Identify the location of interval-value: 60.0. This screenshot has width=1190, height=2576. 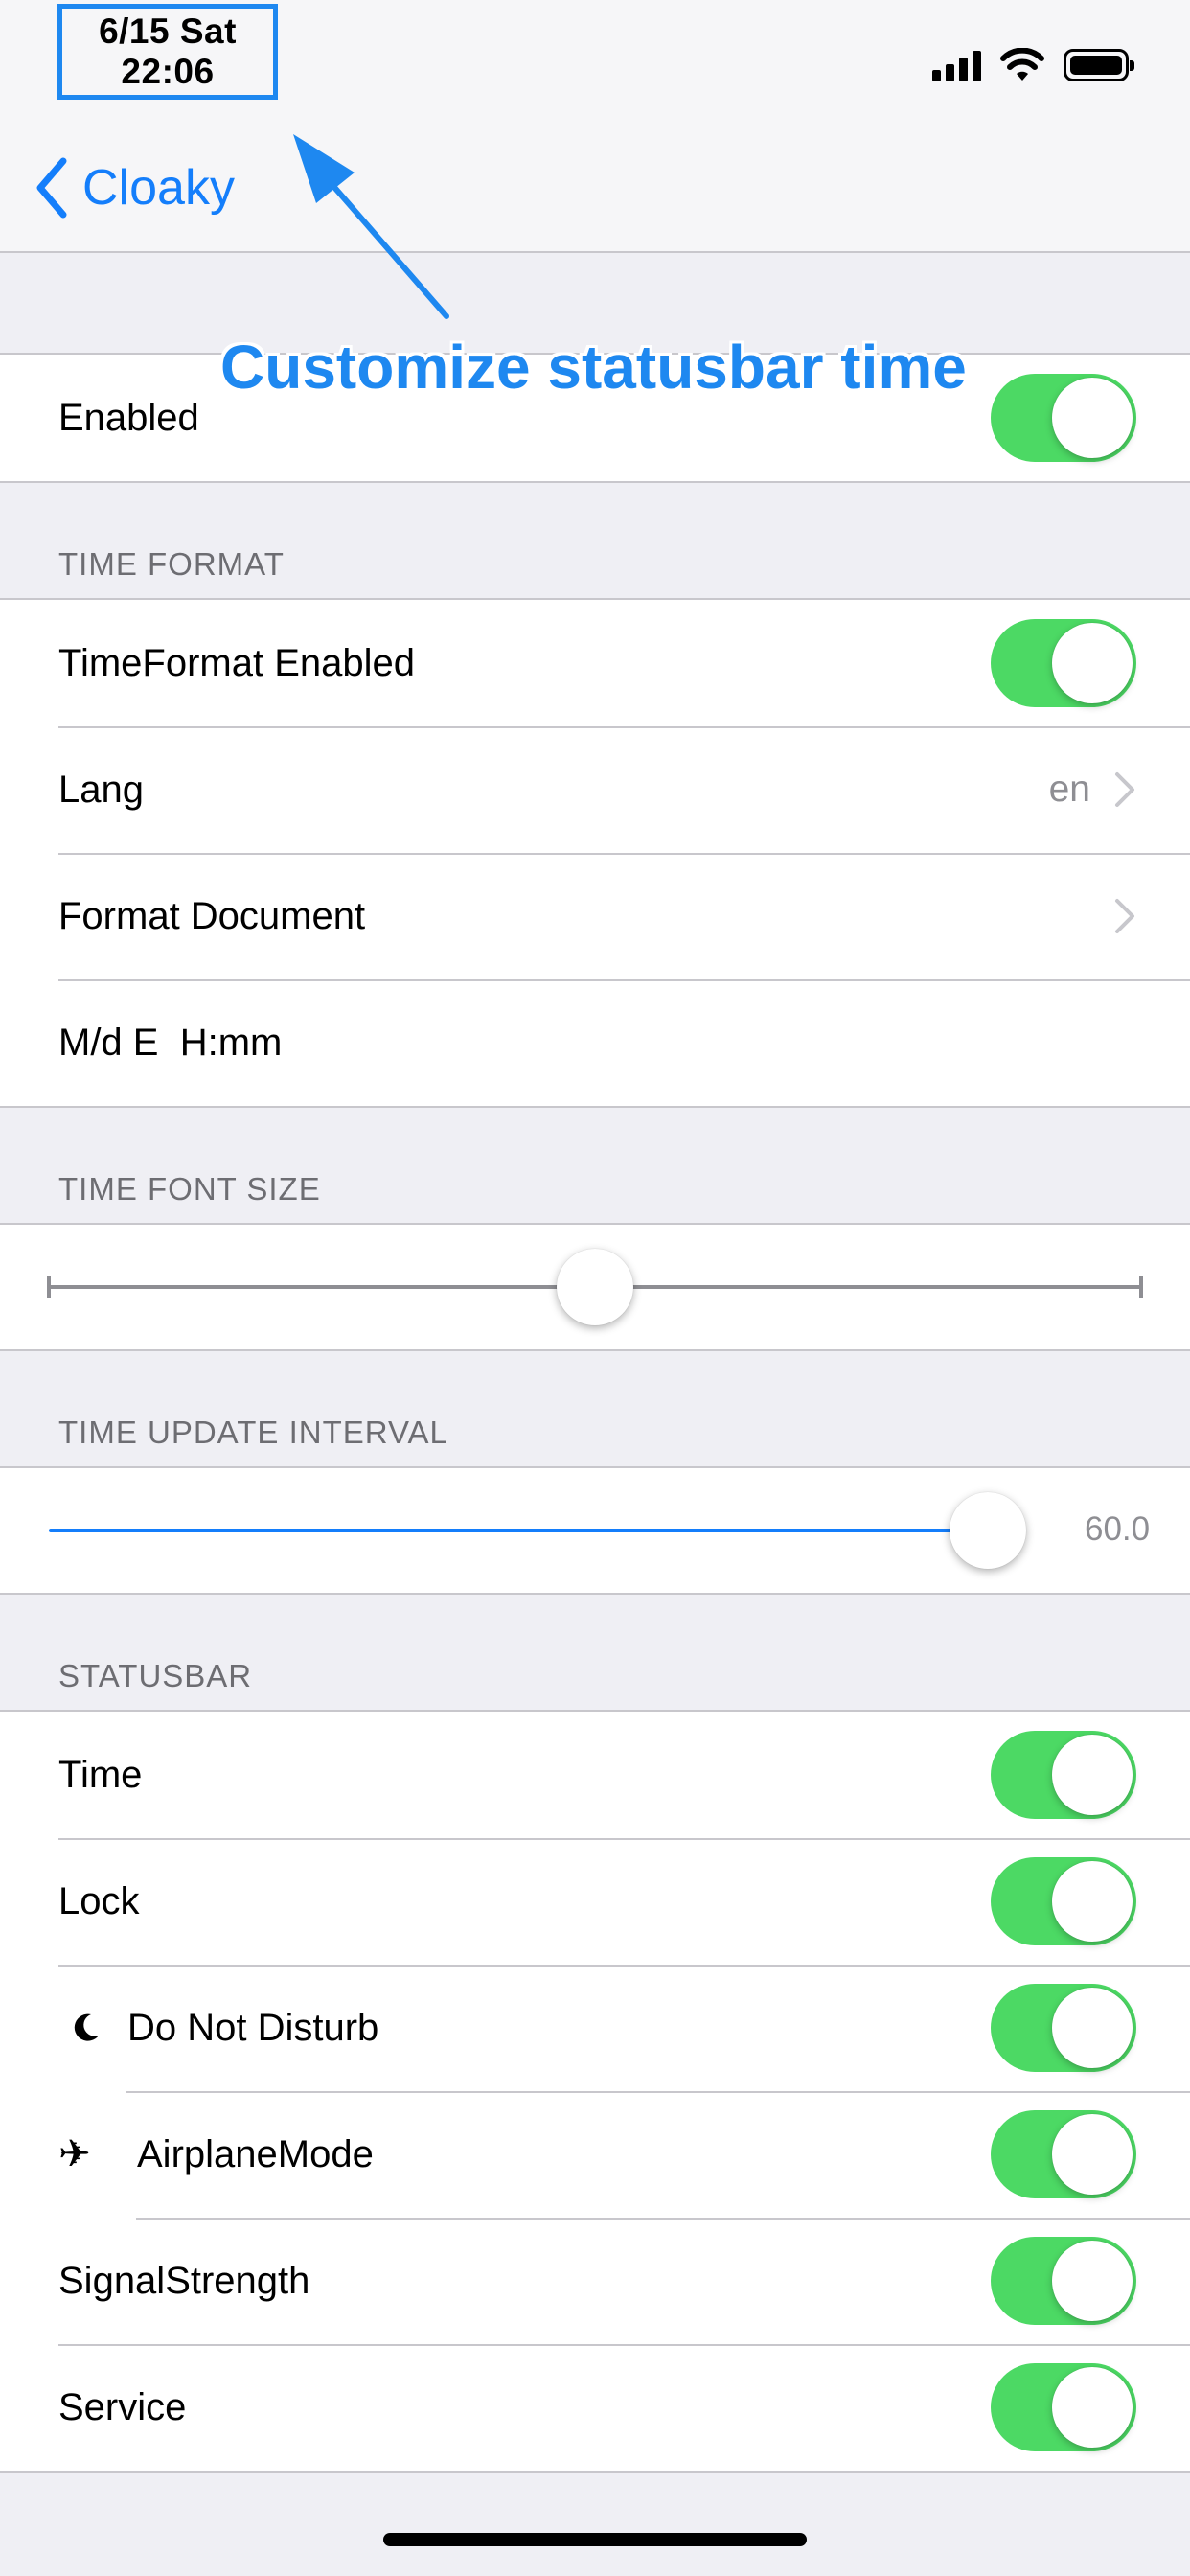
(1118, 1529).